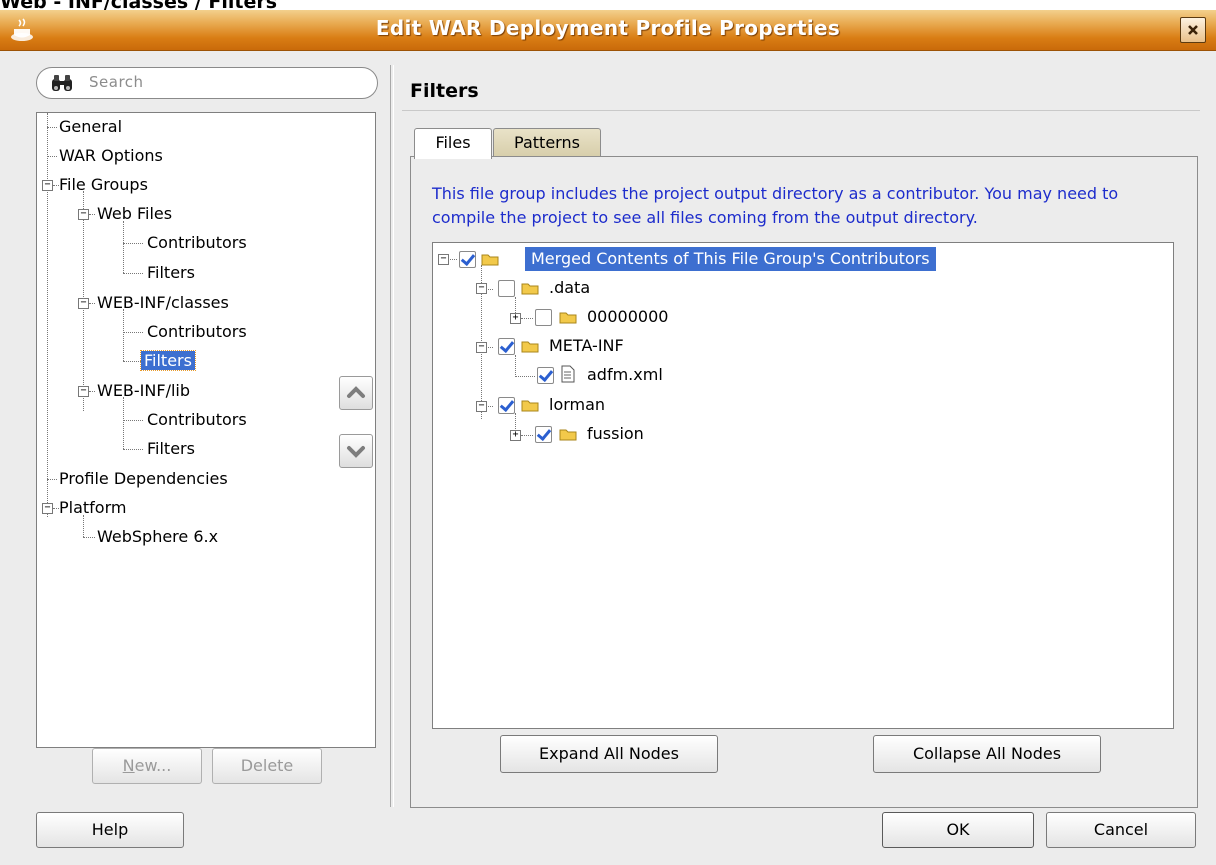  I want to click on ok-label: OK, so click(958, 829).